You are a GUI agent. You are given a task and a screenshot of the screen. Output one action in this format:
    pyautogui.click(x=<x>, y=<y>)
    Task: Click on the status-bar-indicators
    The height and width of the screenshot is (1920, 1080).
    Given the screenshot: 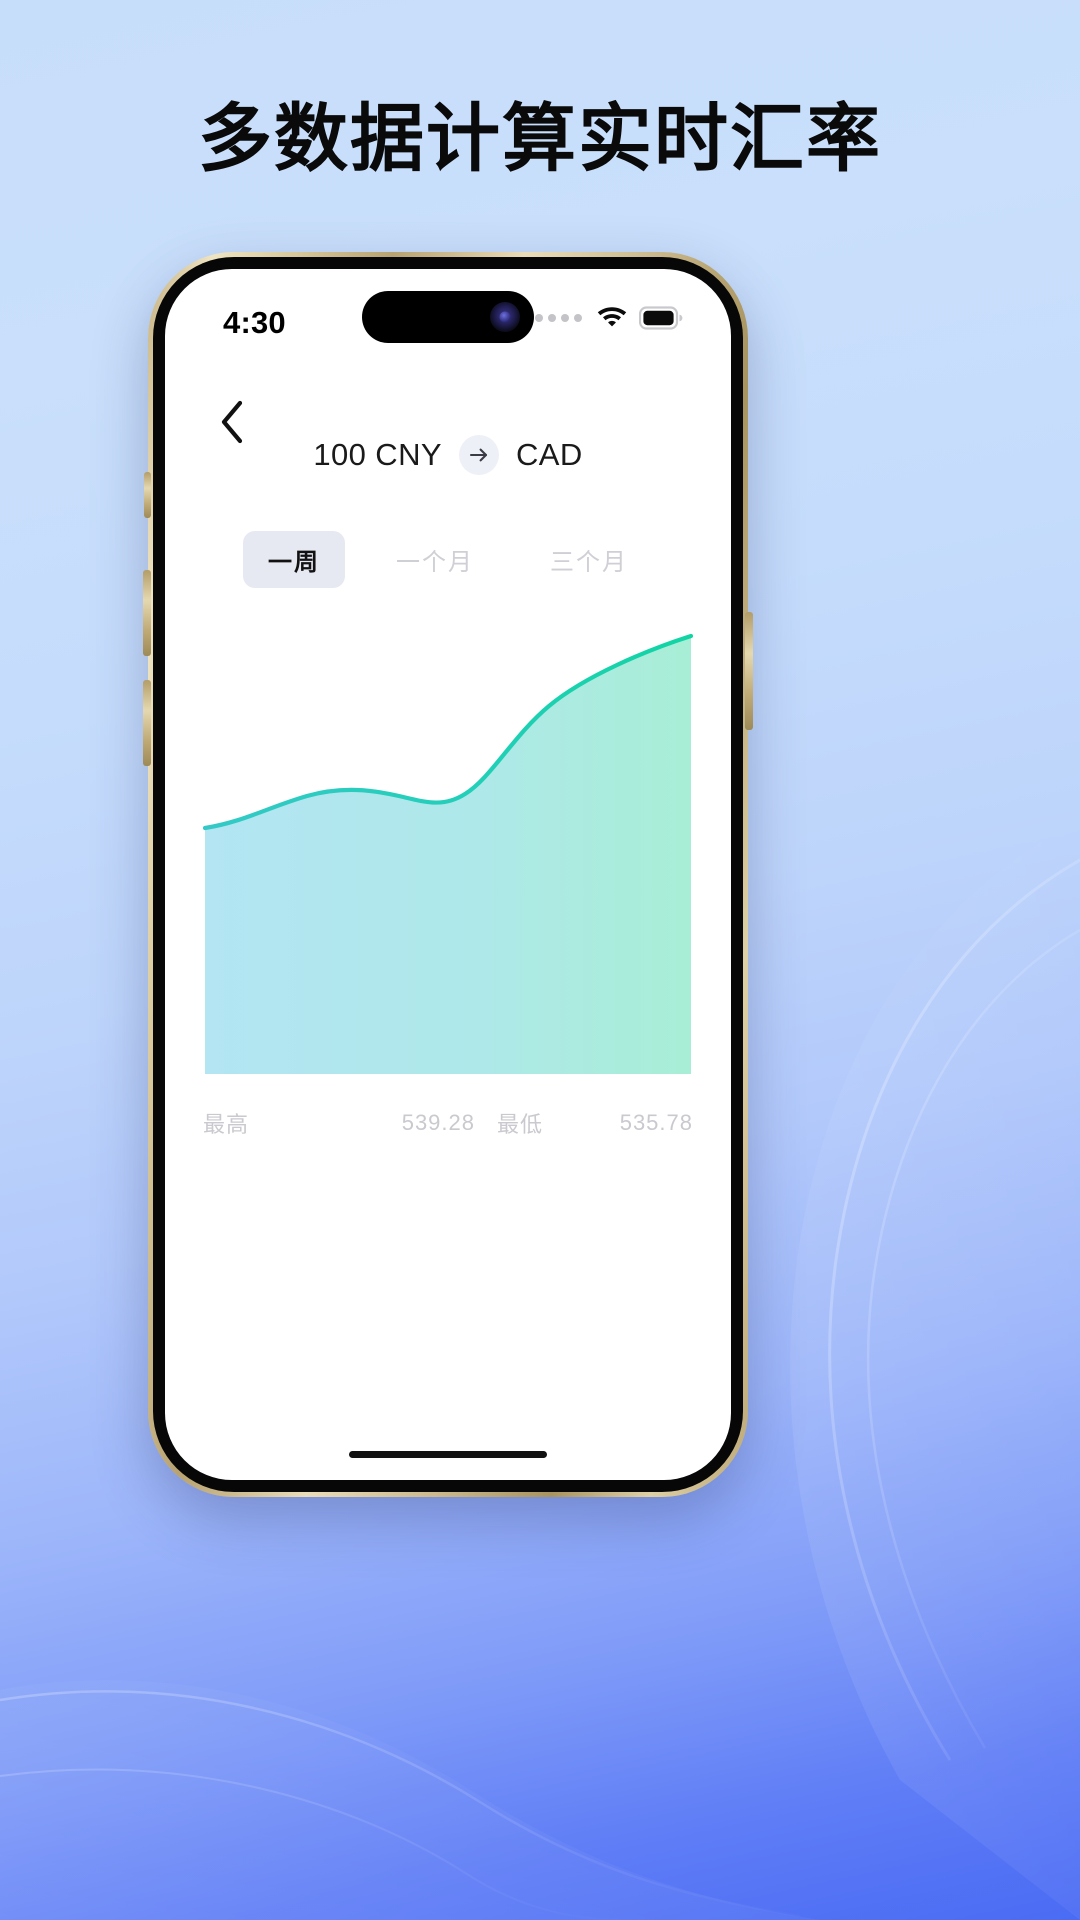 What is the action you would take?
    pyautogui.click(x=609, y=317)
    